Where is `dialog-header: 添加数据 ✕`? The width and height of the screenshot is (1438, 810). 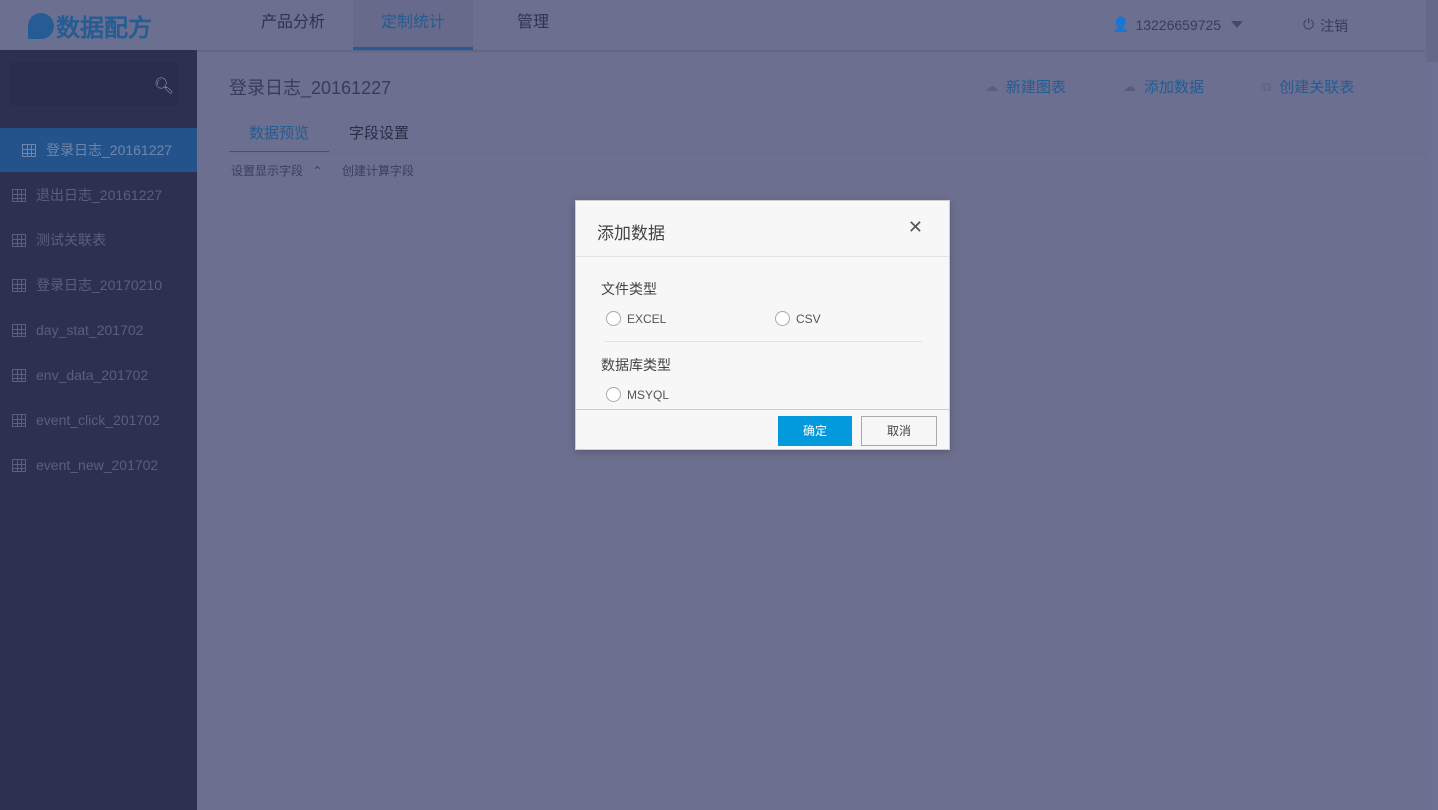
dialog-header: 添加数据 ✕ is located at coordinates (762, 229).